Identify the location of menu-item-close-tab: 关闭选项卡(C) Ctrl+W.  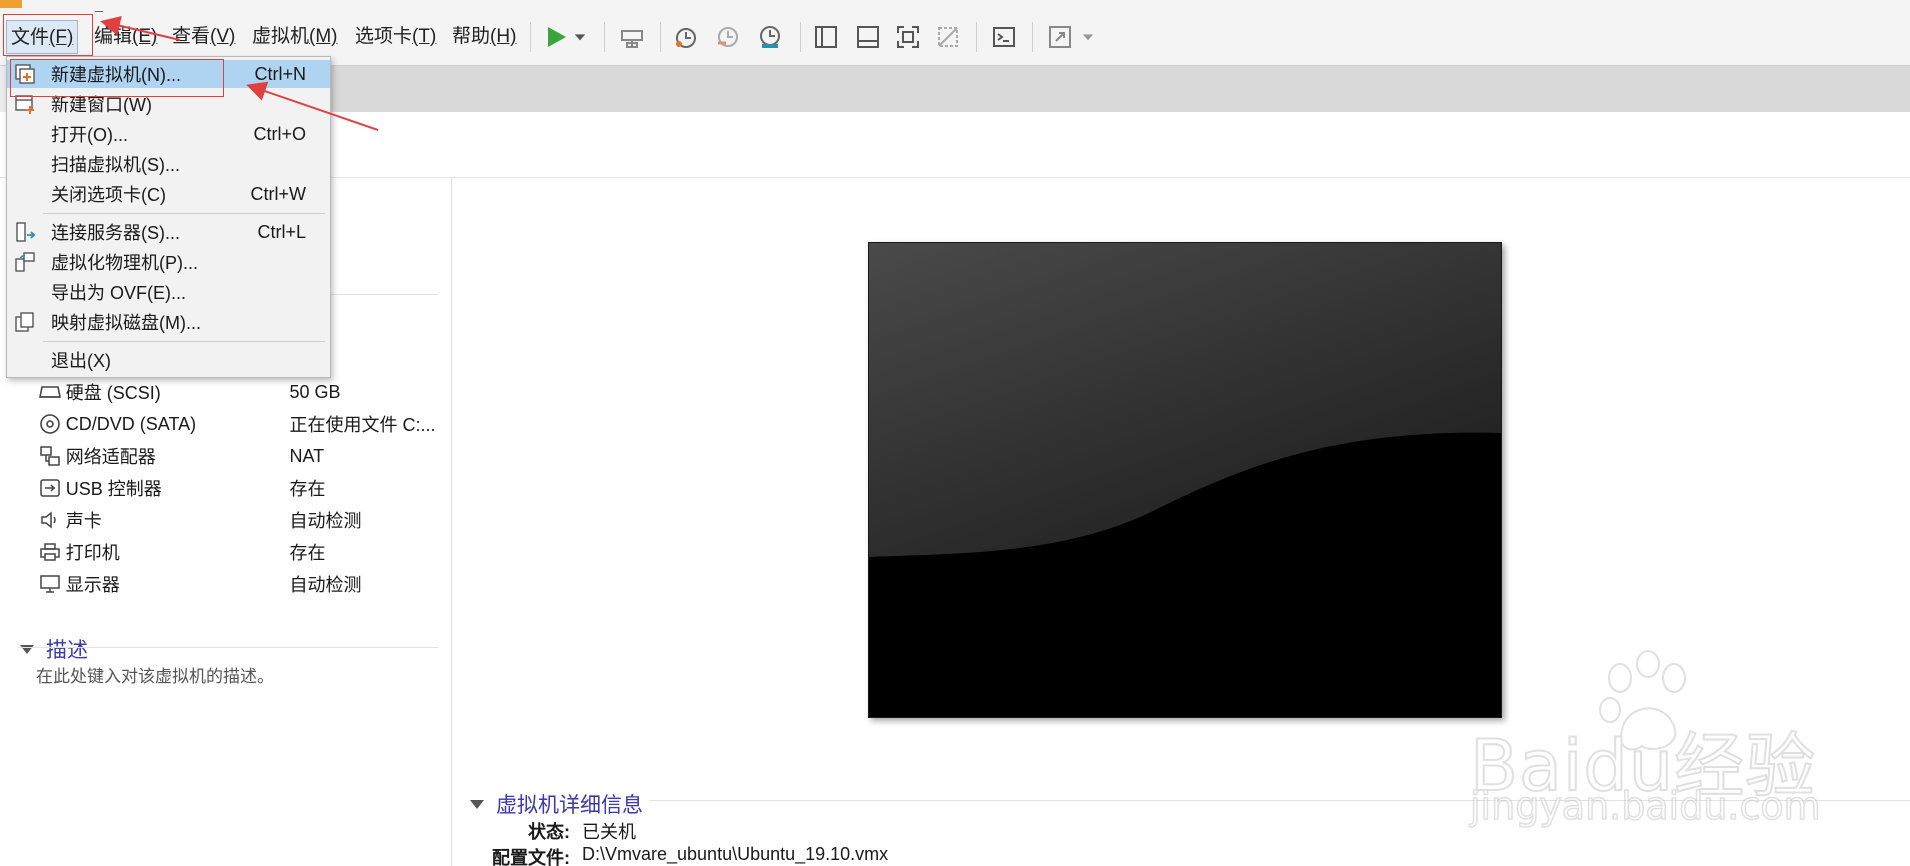
(168, 194).